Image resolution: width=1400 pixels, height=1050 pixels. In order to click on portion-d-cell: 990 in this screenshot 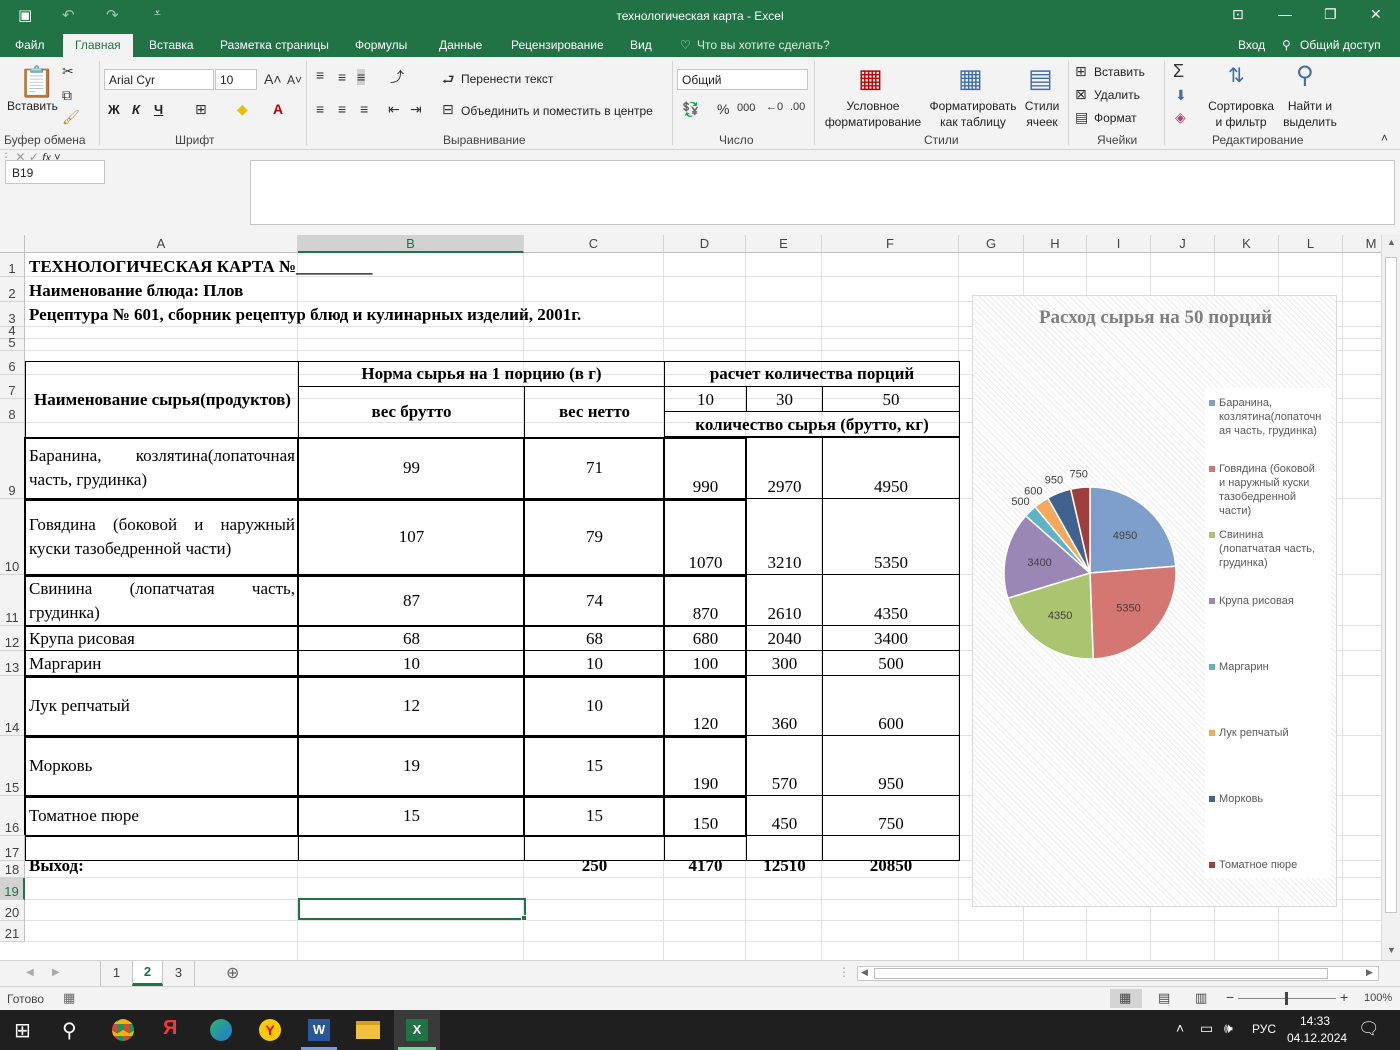, I will do `click(705, 486)`.